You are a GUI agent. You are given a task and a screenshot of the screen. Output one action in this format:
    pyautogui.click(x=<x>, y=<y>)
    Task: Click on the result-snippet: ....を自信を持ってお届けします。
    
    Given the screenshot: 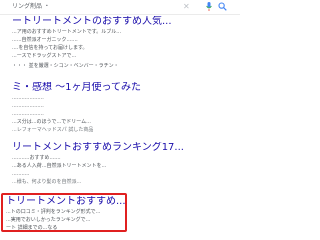 What is the action you would take?
    pyautogui.click(x=50, y=48)
    